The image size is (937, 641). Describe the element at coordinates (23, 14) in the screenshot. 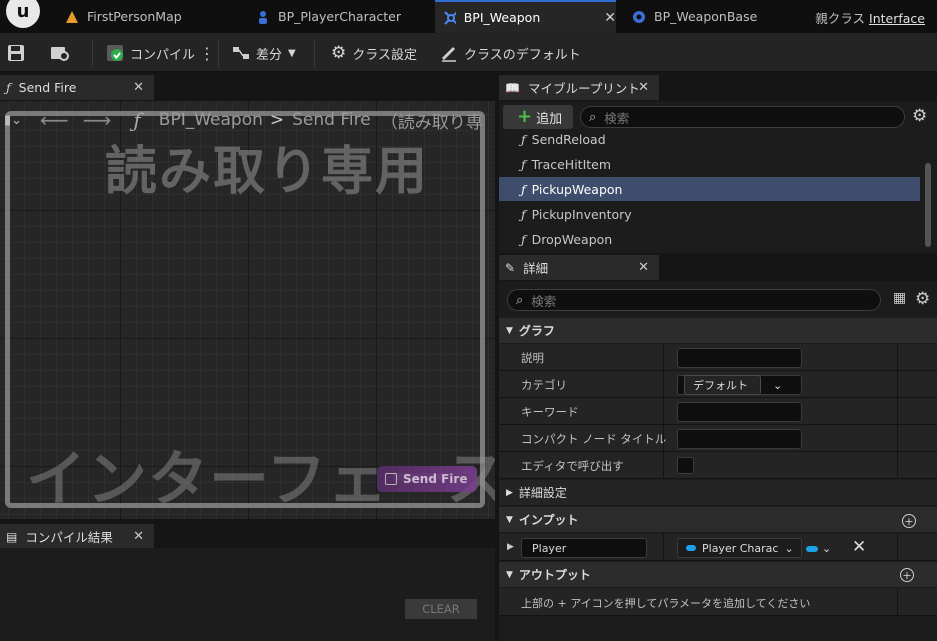

I see `unreal-logo-icon: u` at that location.